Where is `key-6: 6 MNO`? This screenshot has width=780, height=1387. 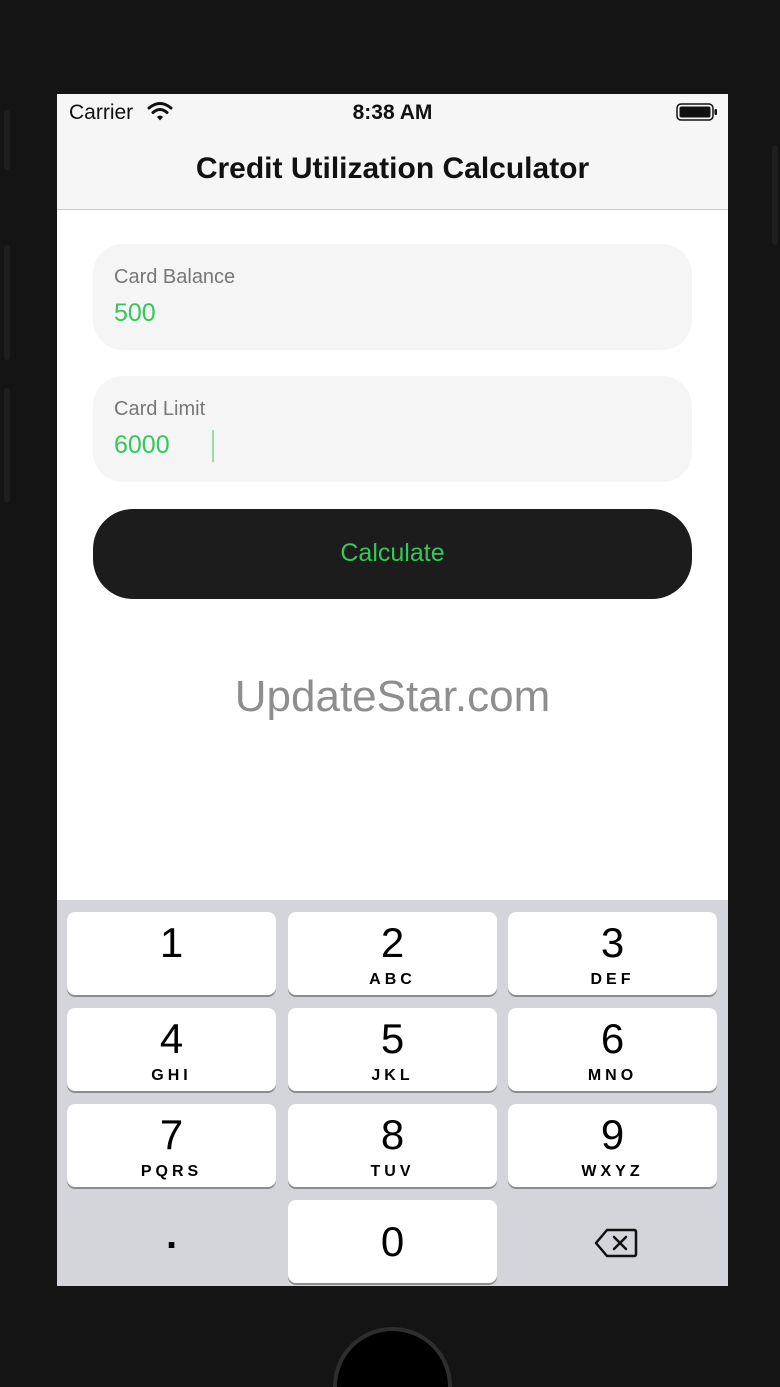
key-6: 6 MNO is located at coordinates (612, 1049).